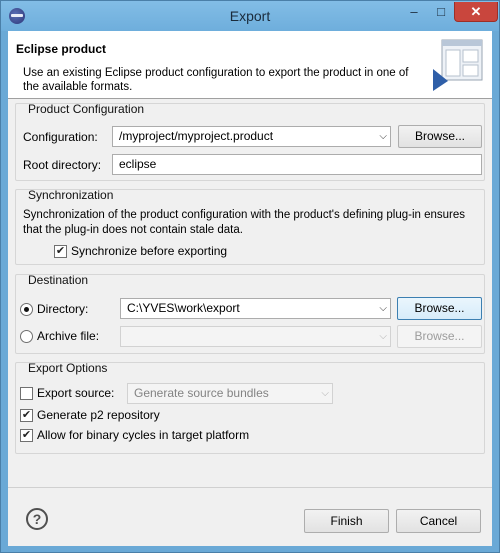  I want to click on root-directory-input: eclipse, so click(297, 164).